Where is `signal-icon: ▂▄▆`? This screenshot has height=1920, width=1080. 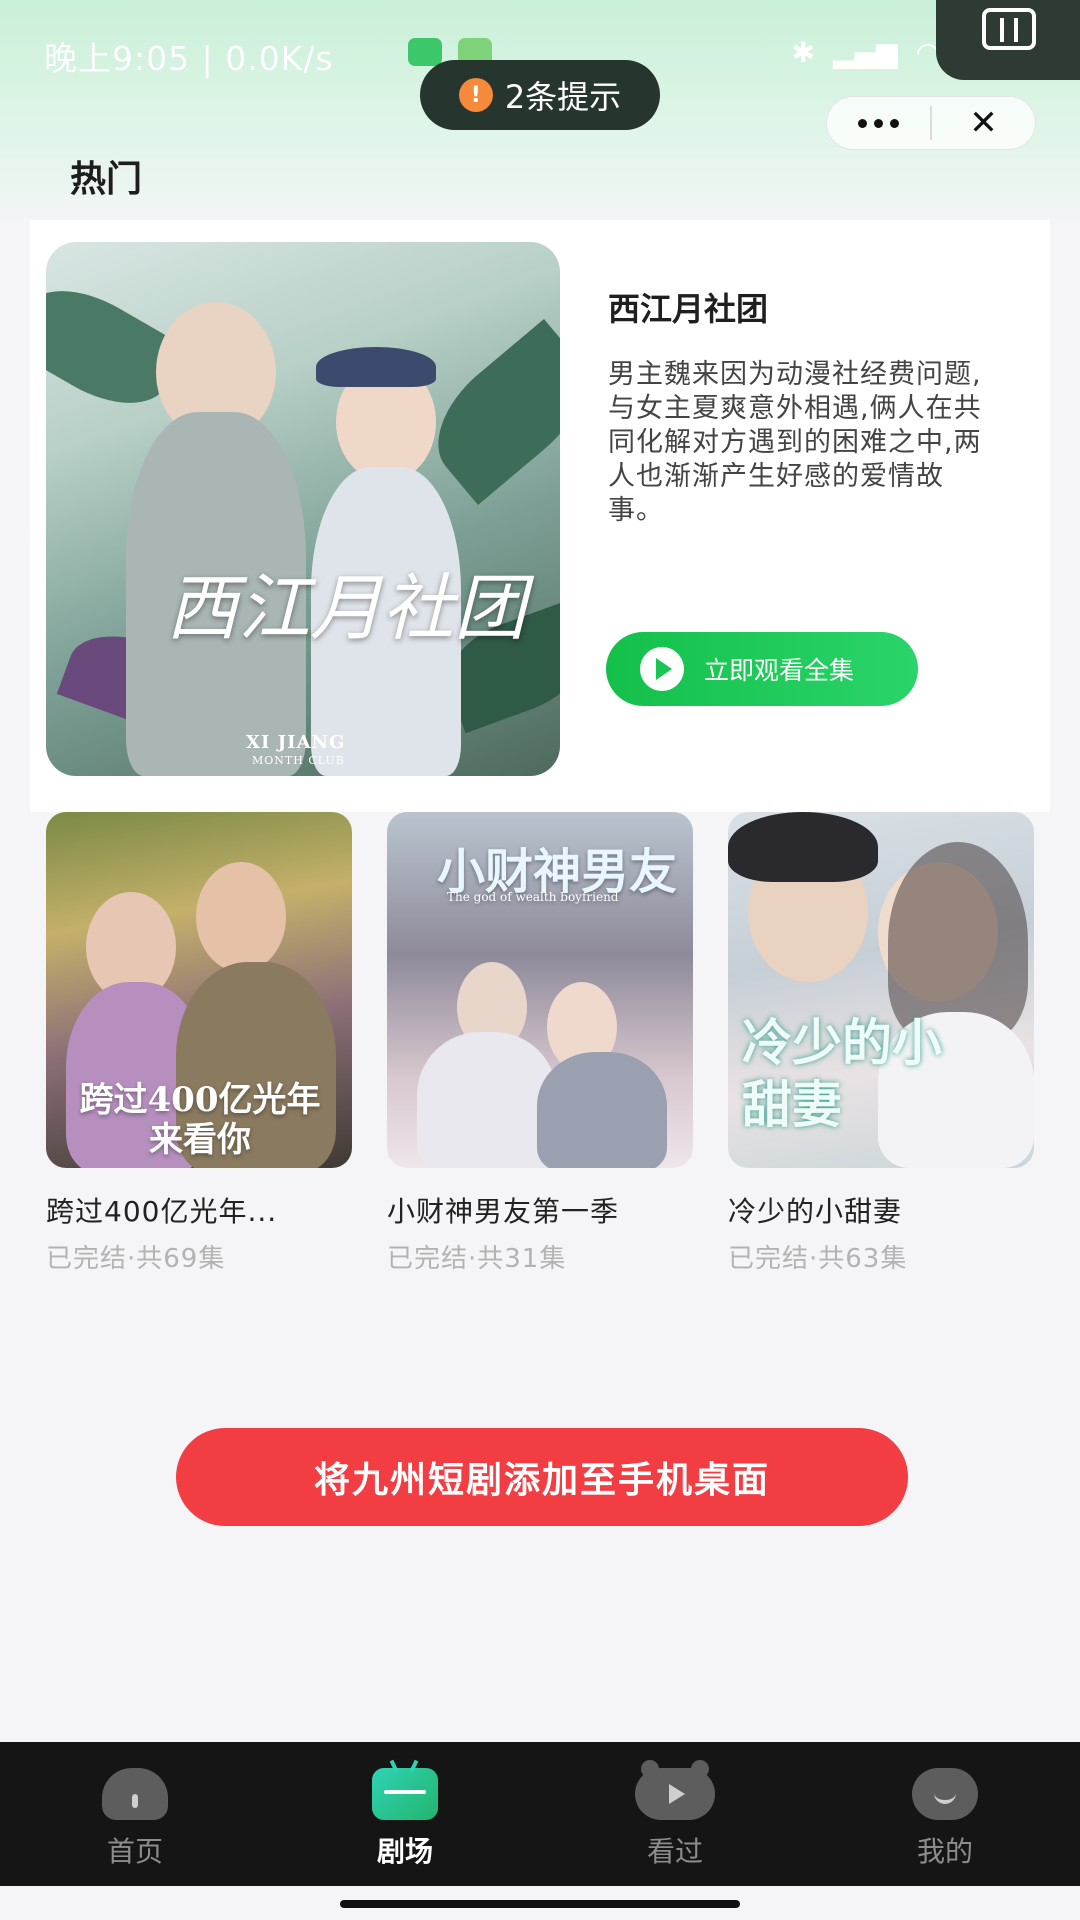 signal-icon: ▂▄▆ is located at coordinates (865, 52).